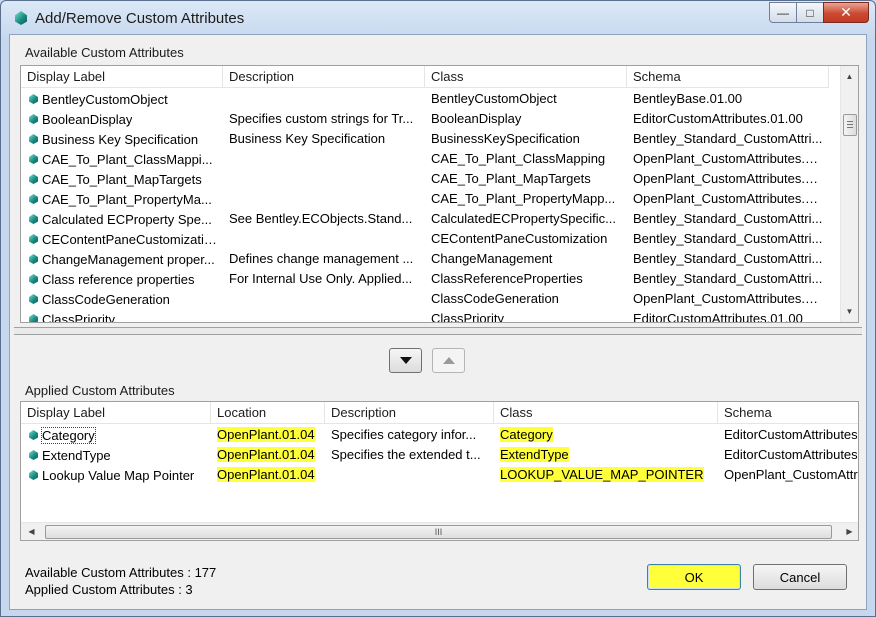 The image size is (876, 617). What do you see at coordinates (405, 360) in the screenshot?
I see `move-down-button` at bounding box center [405, 360].